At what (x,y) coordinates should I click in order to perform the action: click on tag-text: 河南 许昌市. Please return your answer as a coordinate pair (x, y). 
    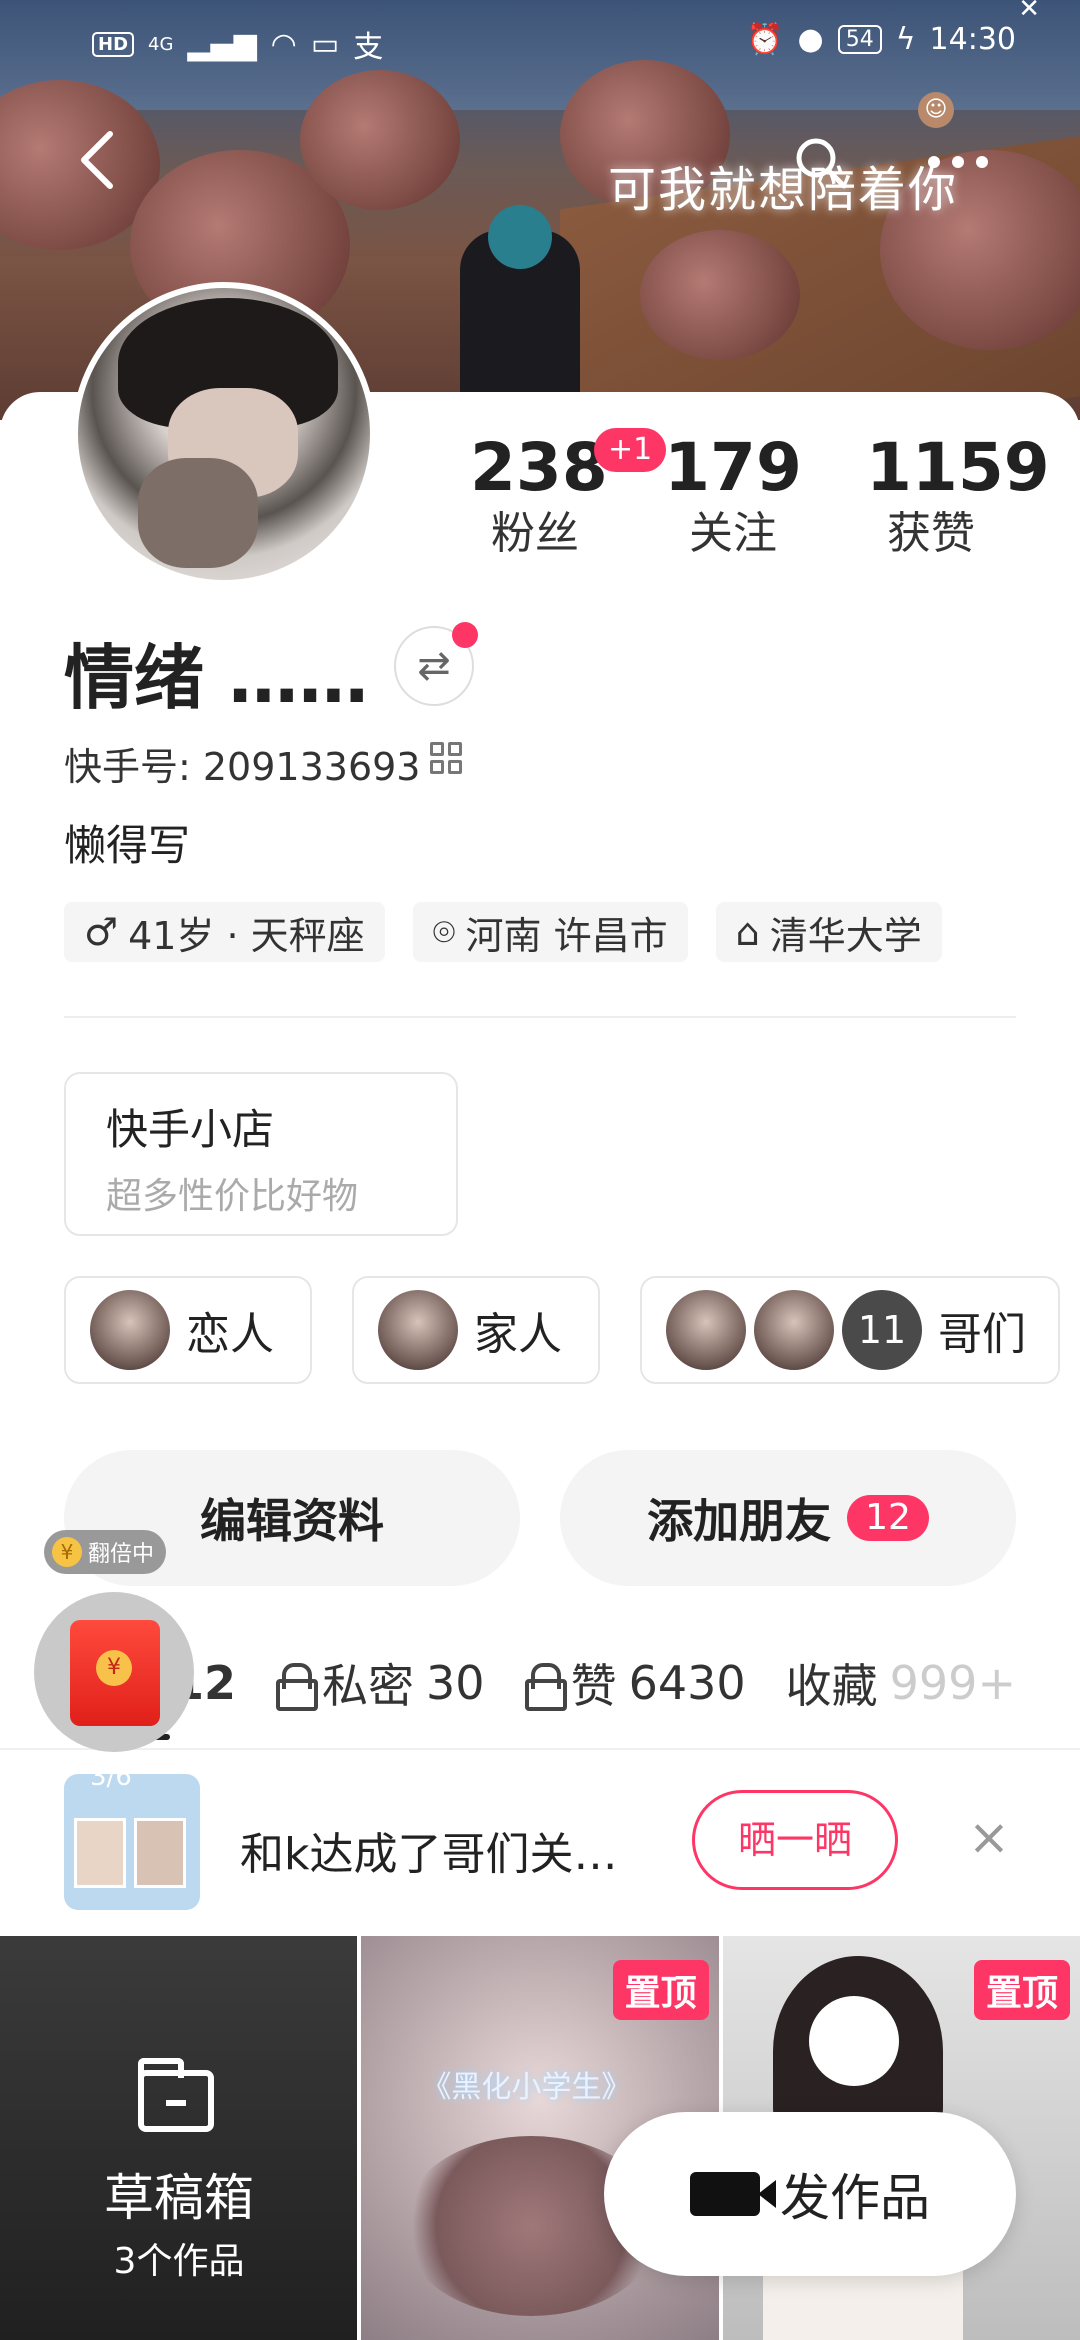
    Looking at the image, I should click on (566, 935).